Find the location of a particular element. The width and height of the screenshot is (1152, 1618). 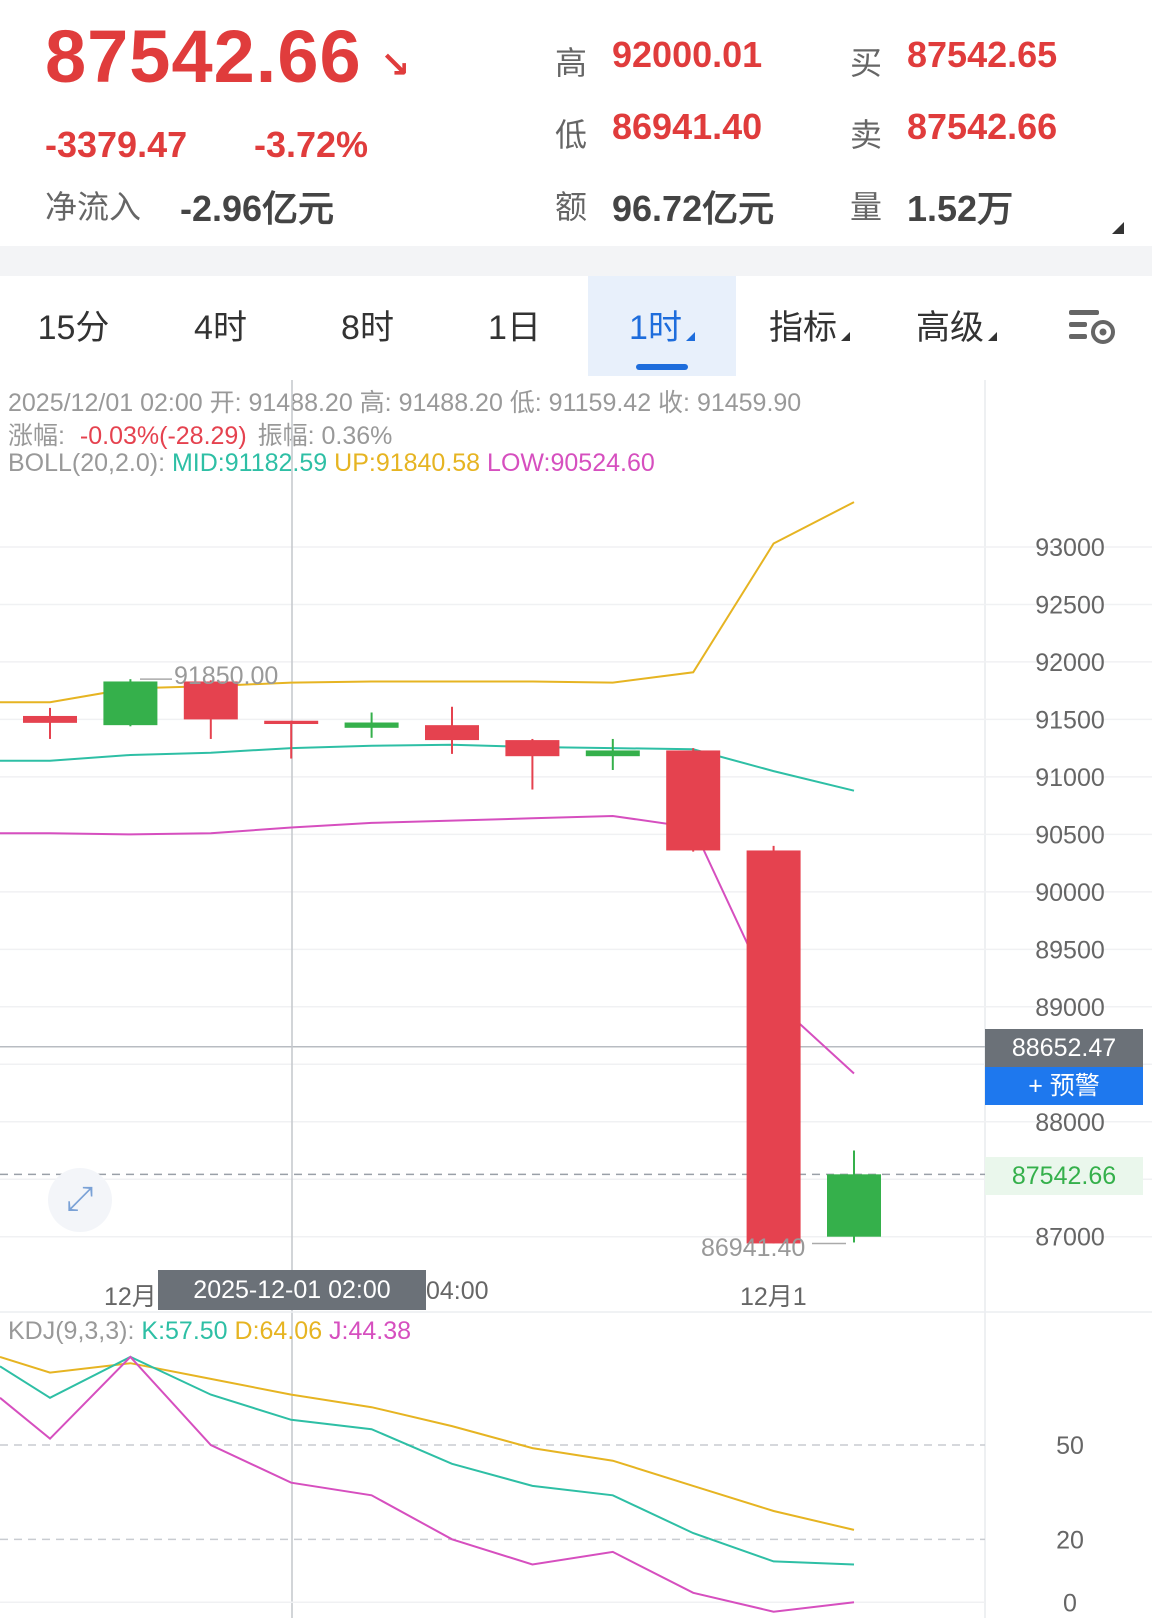

price-axis-label: 90000 is located at coordinates (1070, 893).